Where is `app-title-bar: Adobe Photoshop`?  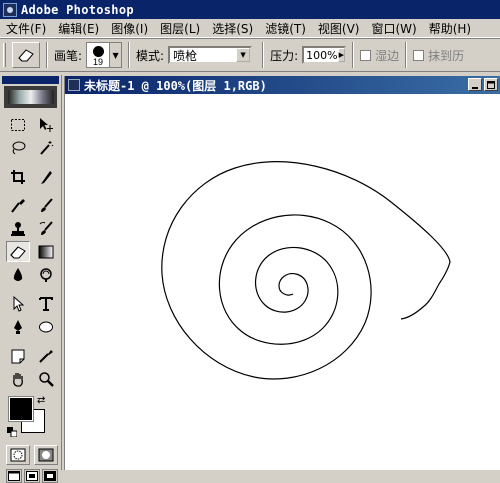
app-title-bar: Adobe Photoshop is located at coordinates (250, 9).